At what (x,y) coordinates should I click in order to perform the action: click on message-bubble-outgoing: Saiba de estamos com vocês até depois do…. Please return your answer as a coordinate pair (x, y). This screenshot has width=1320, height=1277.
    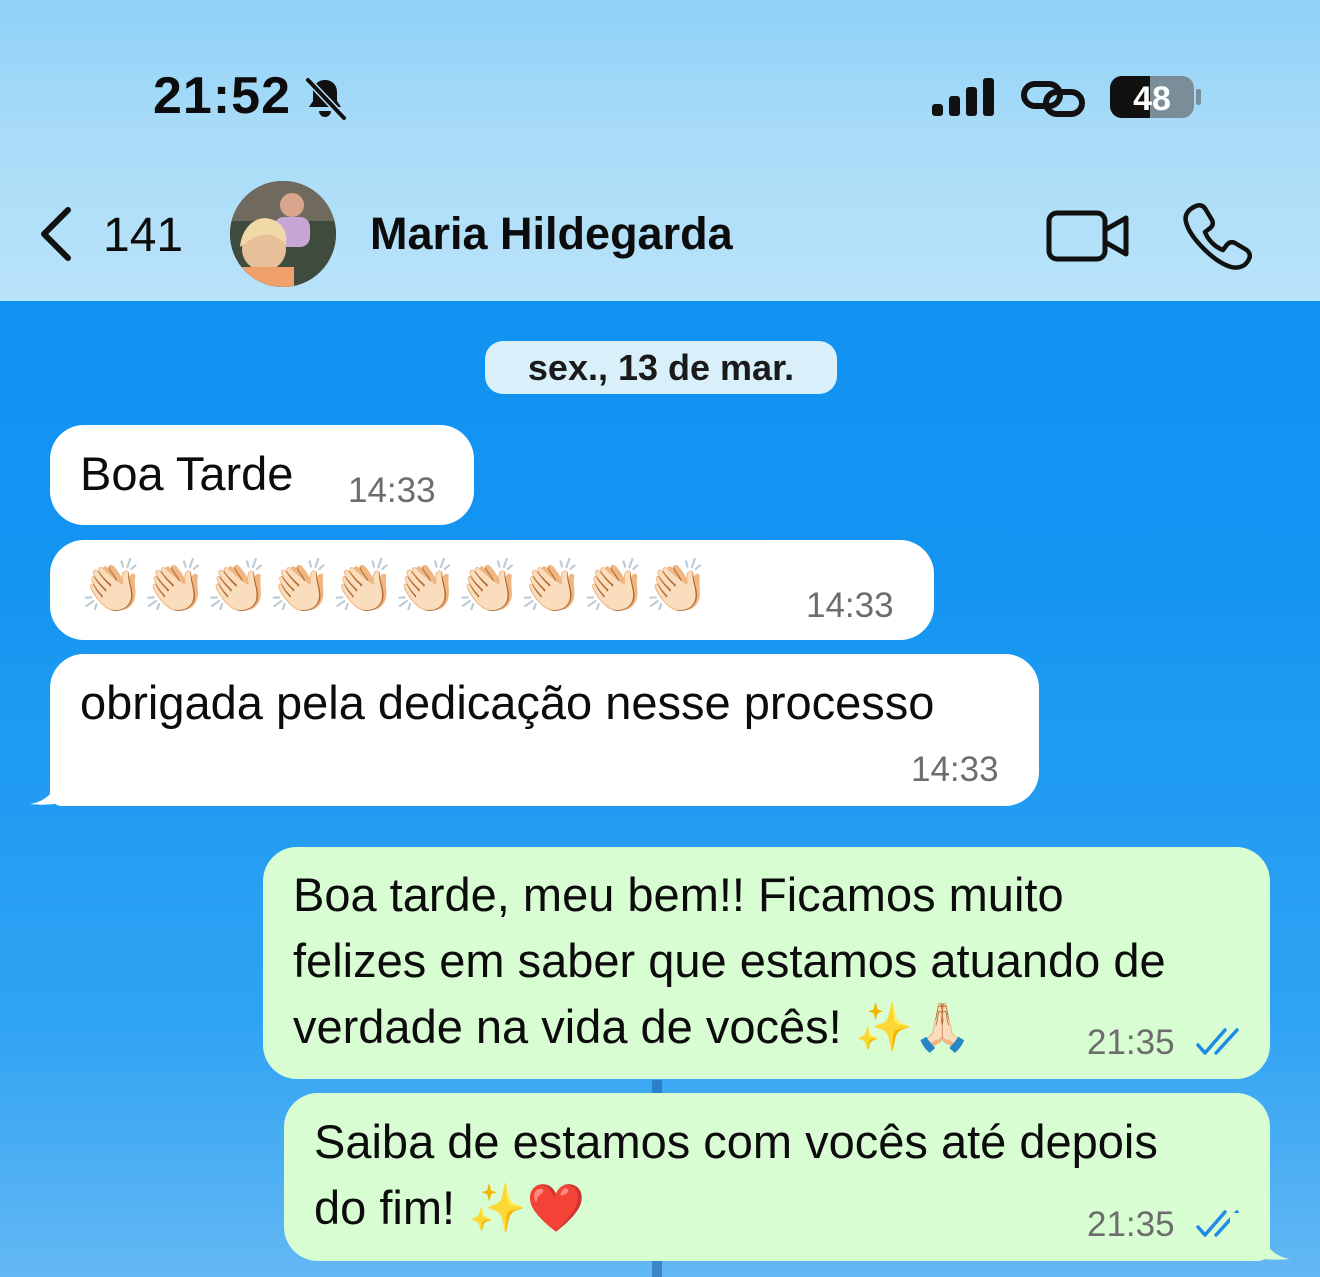
    Looking at the image, I should click on (777, 1177).